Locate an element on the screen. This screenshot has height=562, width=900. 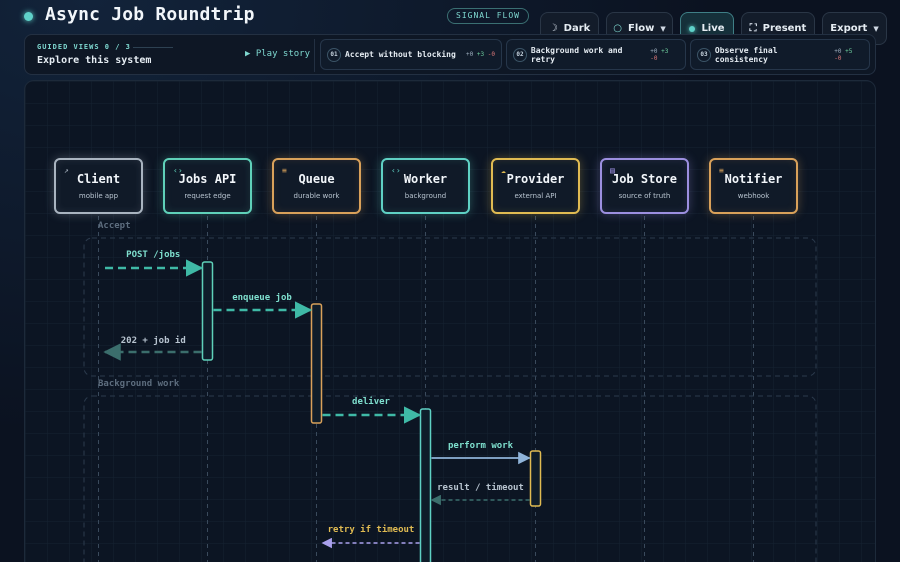
actor-job-store: ▤ Job Store source of truth is located at coordinates (644, 186).